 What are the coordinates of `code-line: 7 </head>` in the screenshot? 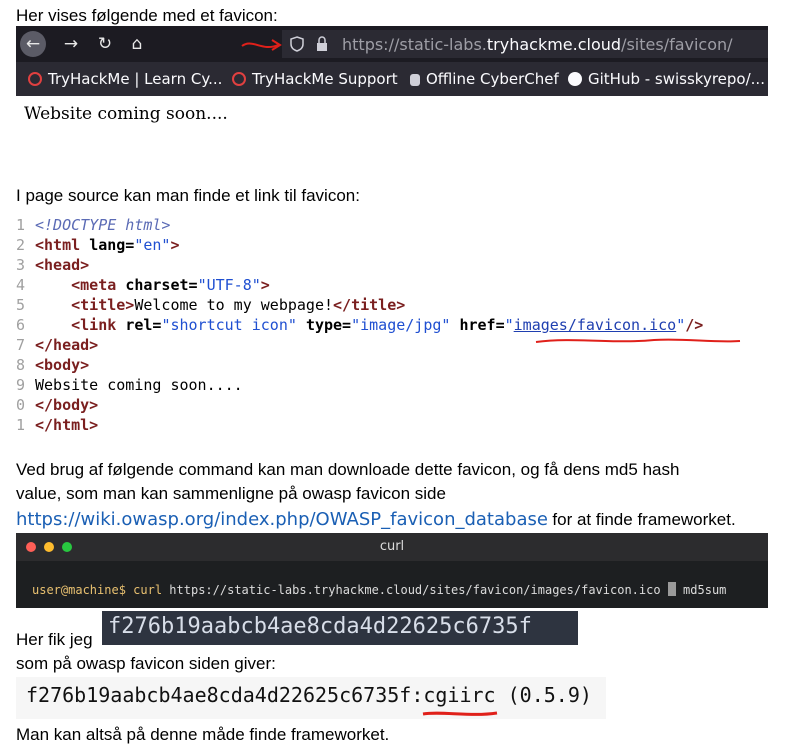 It's located at (57, 345).